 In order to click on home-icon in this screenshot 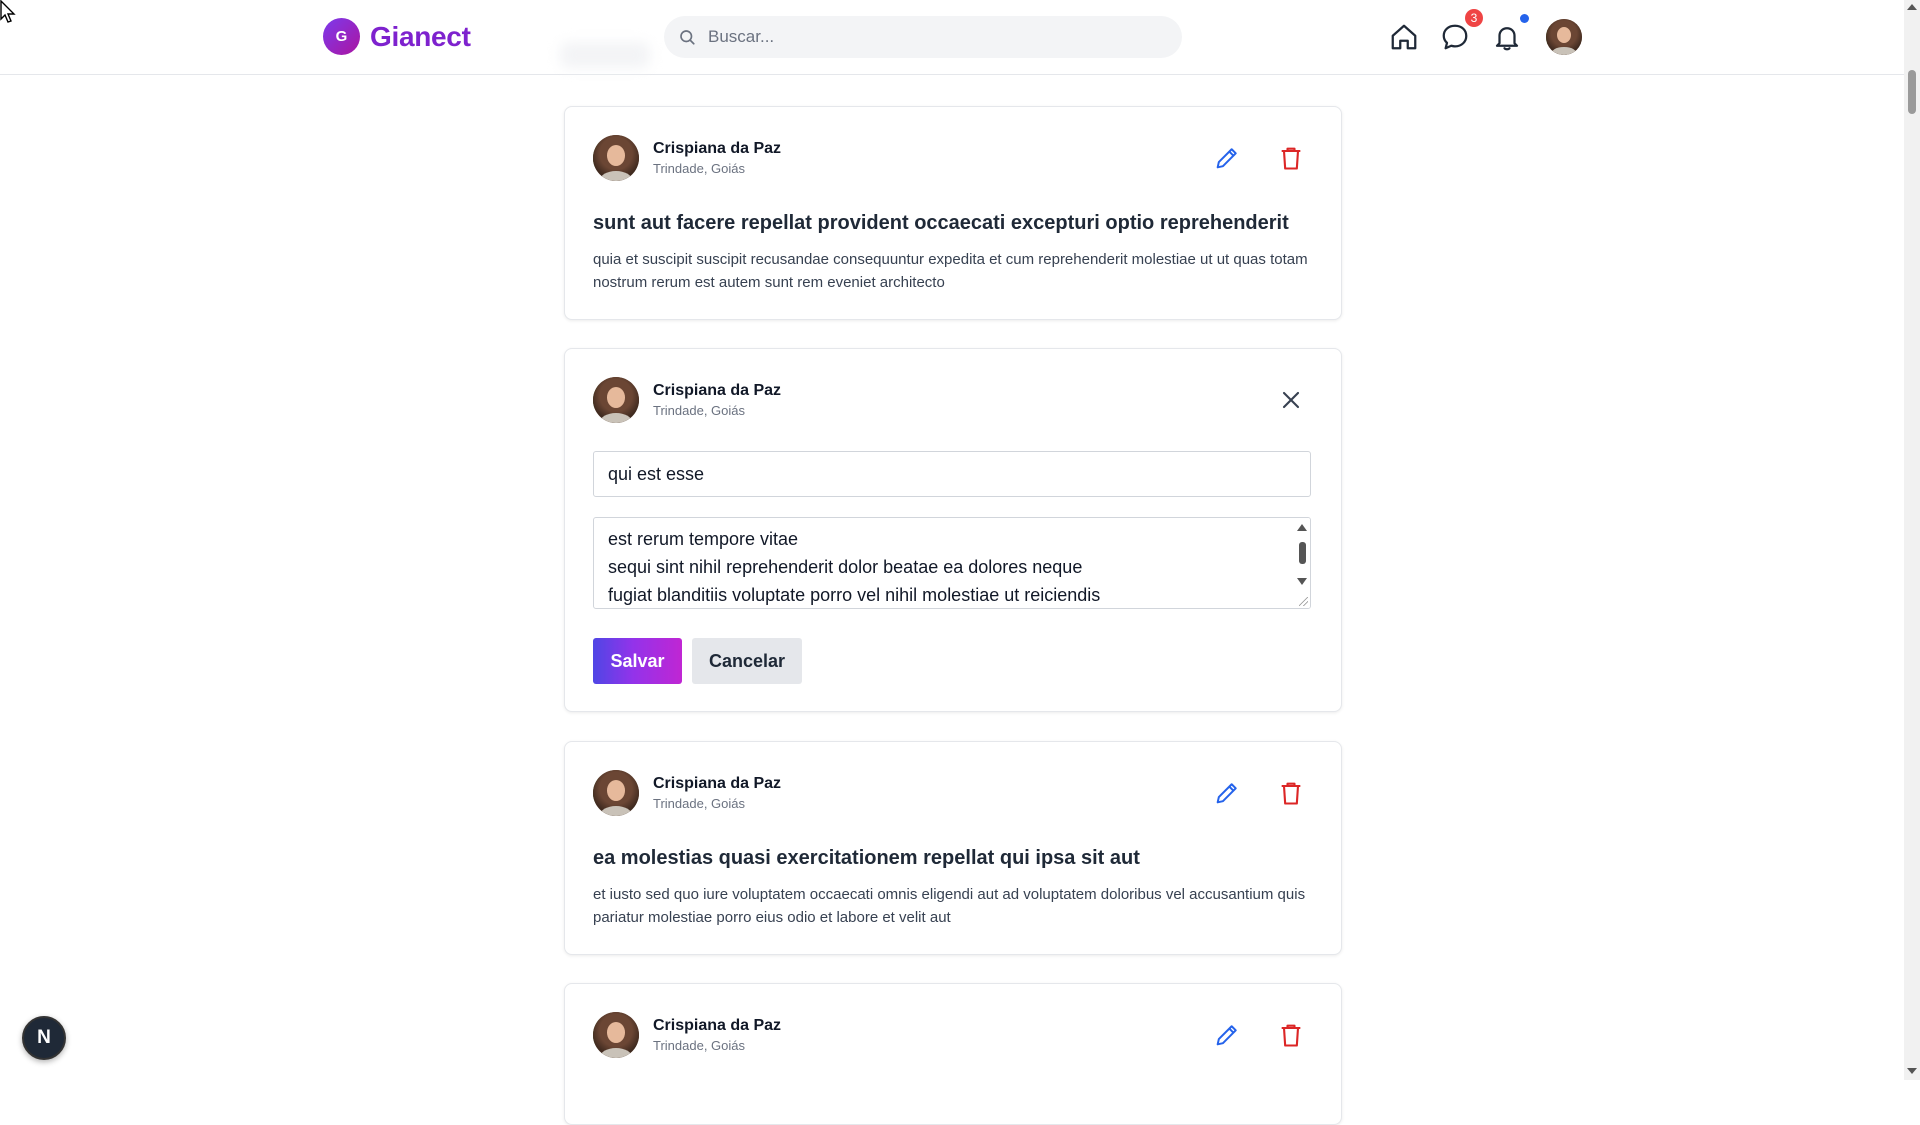, I will do `click(1404, 37)`.